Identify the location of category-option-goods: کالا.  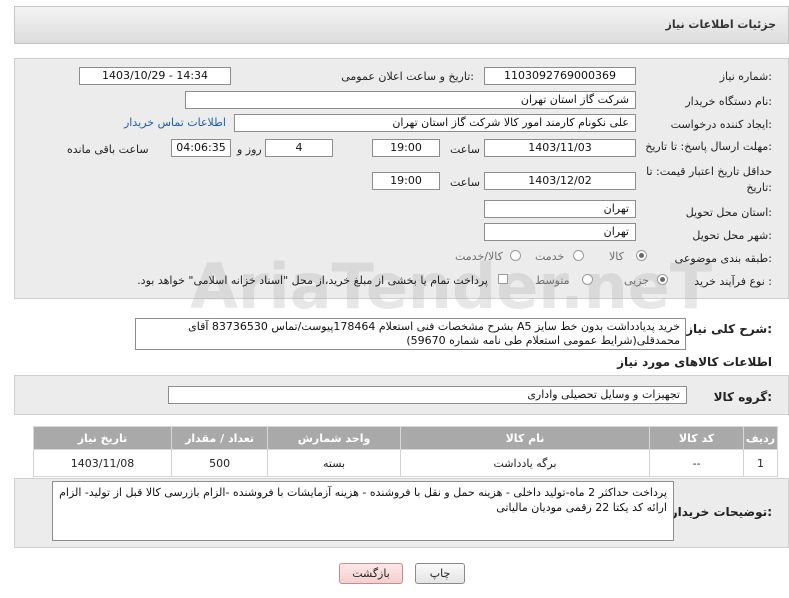
(616, 256).